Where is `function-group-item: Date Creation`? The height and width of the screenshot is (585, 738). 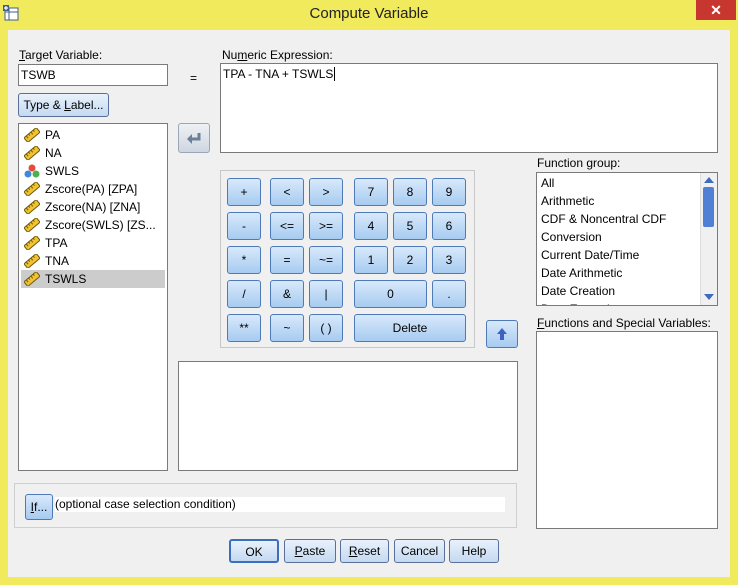
function-group-item: Date Creation is located at coordinates (578, 291).